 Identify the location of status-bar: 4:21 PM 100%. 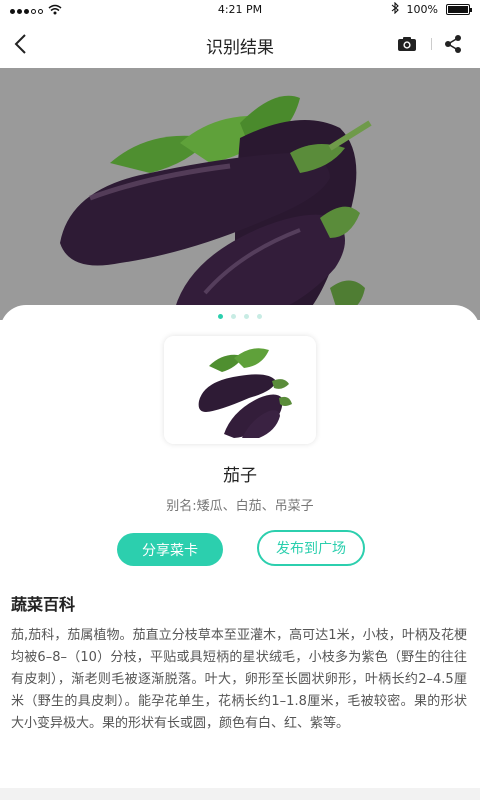
(240, 10).